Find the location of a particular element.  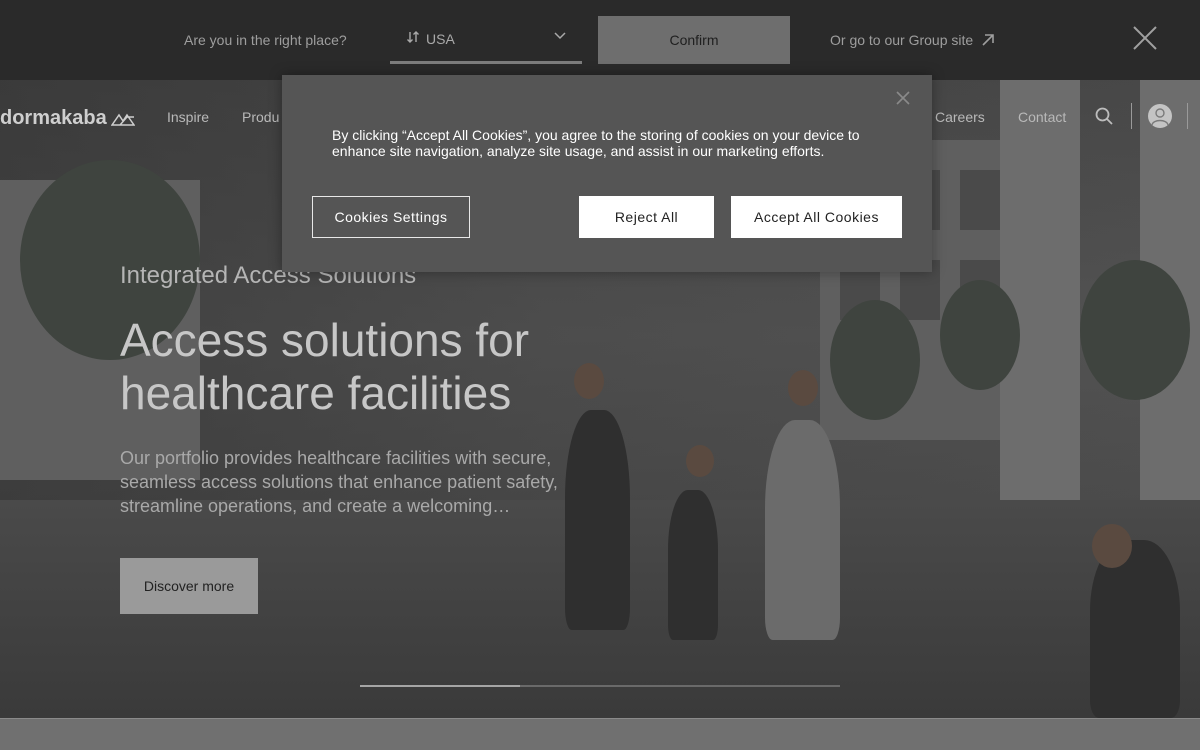

logo-mark-icon is located at coordinates (122, 119).